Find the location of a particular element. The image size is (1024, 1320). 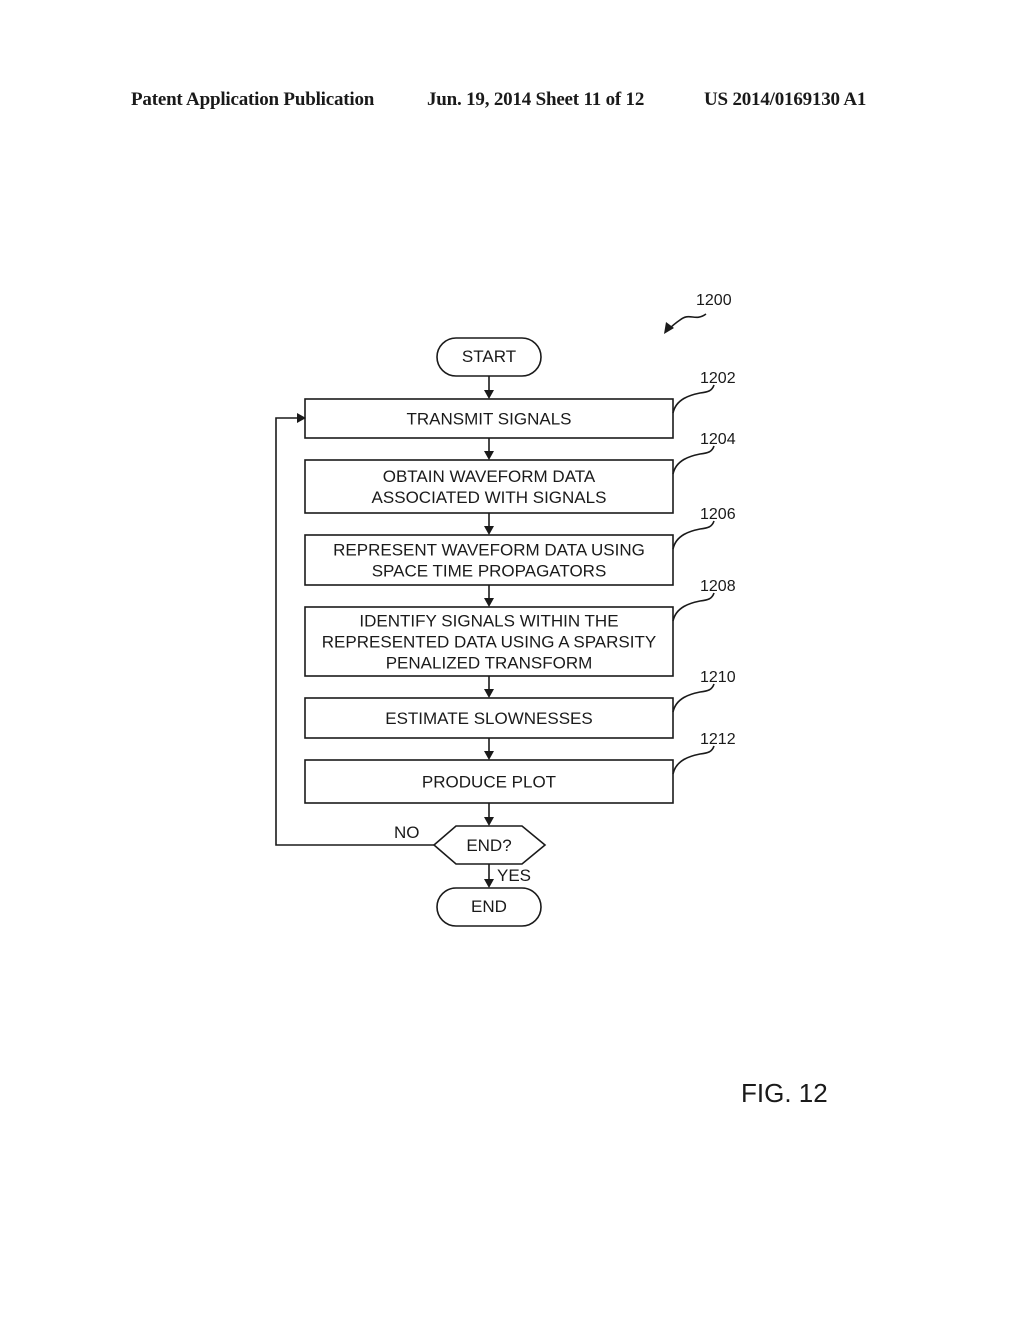

step-text-line: PENALIZED TRANSFORM is located at coordinates (489, 663).